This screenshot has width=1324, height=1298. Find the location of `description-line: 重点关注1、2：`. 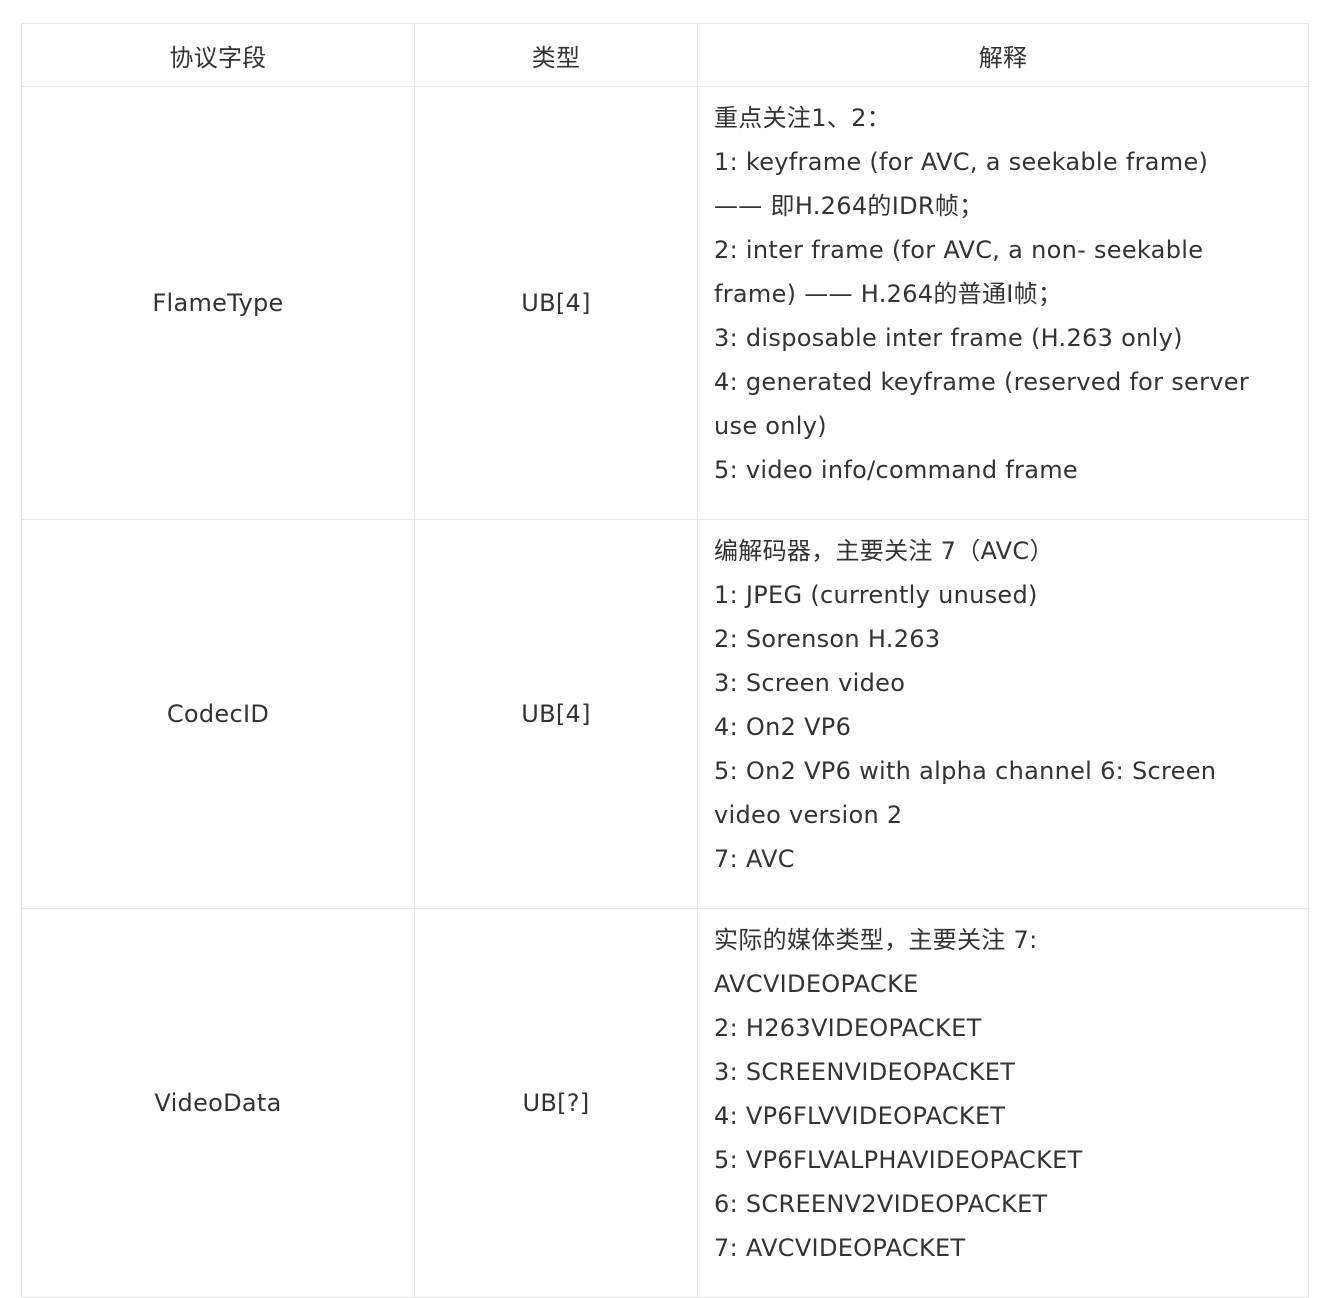

description-line: 重点关注1、2： is located at coordinates (802, 118).